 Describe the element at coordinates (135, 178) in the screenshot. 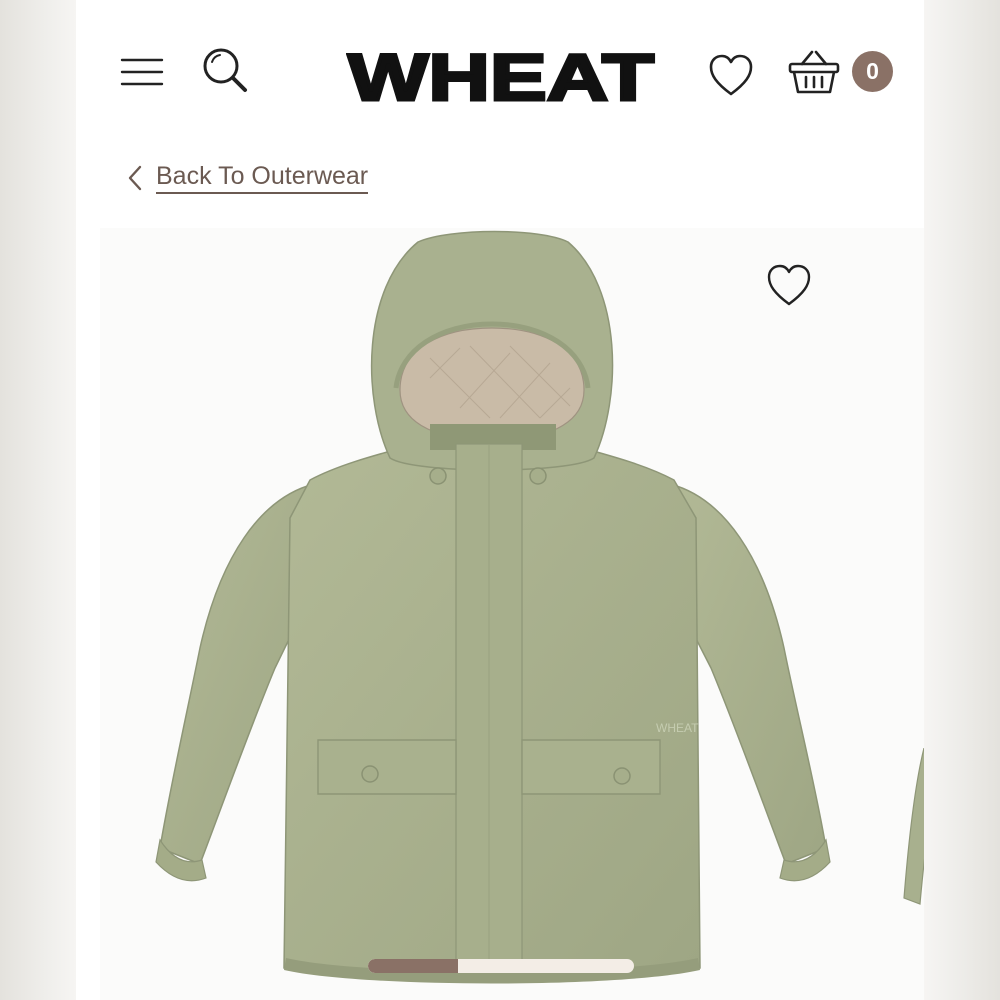

I see `chevron-left-icon` at that location.